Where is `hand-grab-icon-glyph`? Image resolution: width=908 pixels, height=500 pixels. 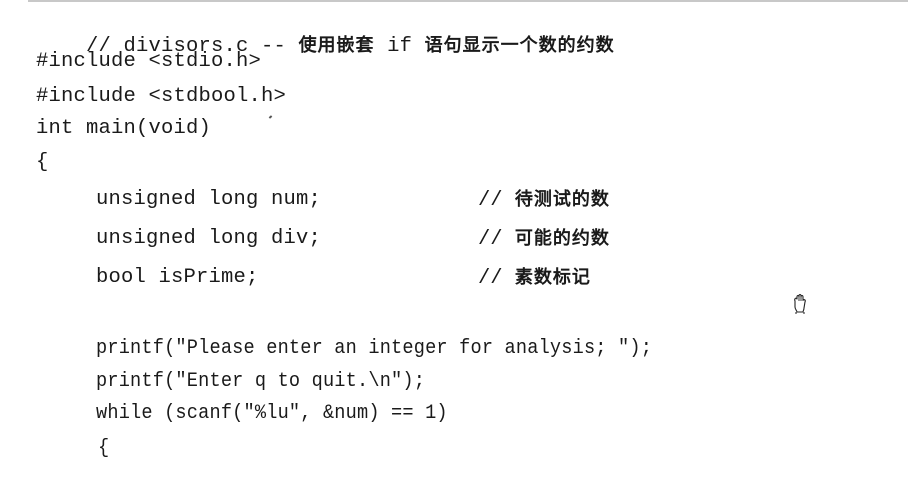 hand-grab-icon-glyph is located at coordinates (800, 303).